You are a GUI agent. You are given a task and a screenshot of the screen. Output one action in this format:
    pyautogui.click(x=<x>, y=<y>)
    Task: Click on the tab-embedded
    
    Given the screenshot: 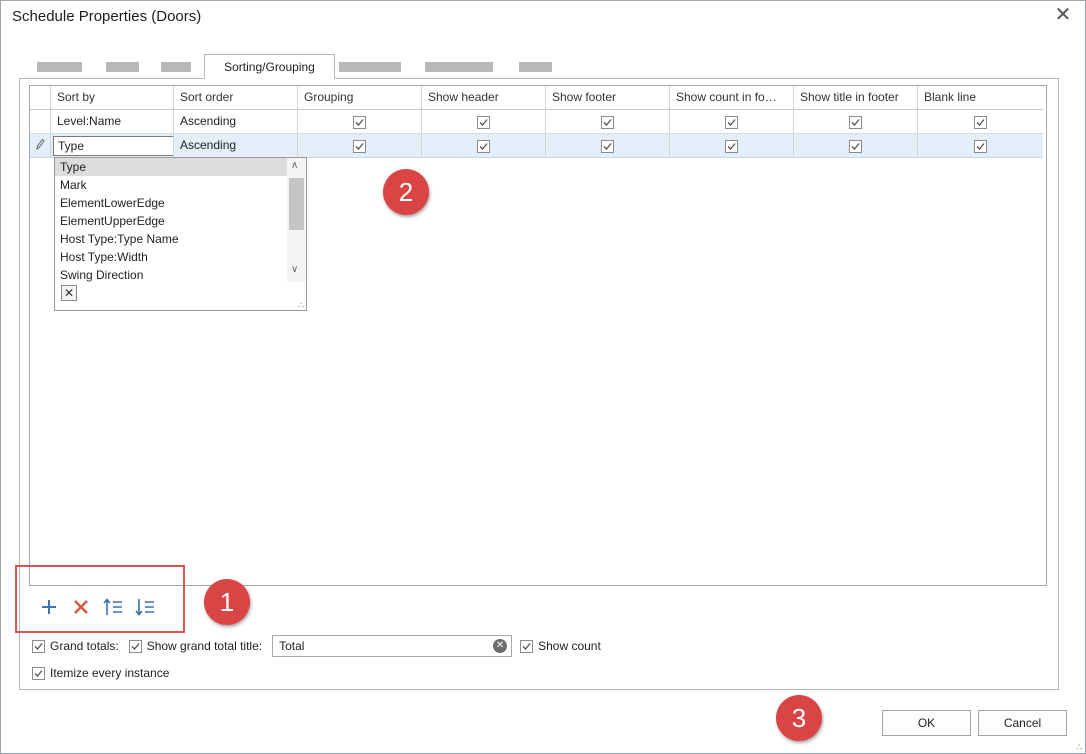 What is the action you would take?
    pyautogui.click(x=535, y=67)
    